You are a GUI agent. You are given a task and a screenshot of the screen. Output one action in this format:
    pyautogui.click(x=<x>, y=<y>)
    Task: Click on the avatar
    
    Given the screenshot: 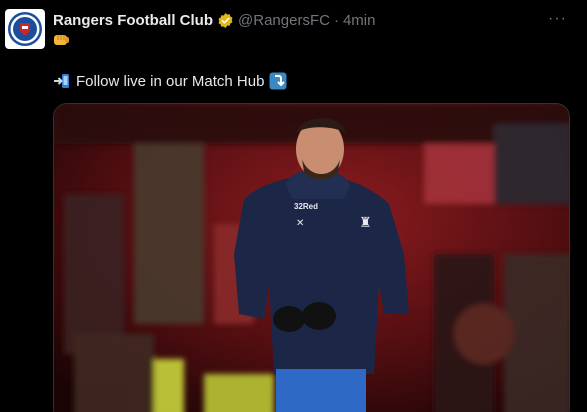 What is the action you would take?
    pyautogui.click(x=25, y=29)
    